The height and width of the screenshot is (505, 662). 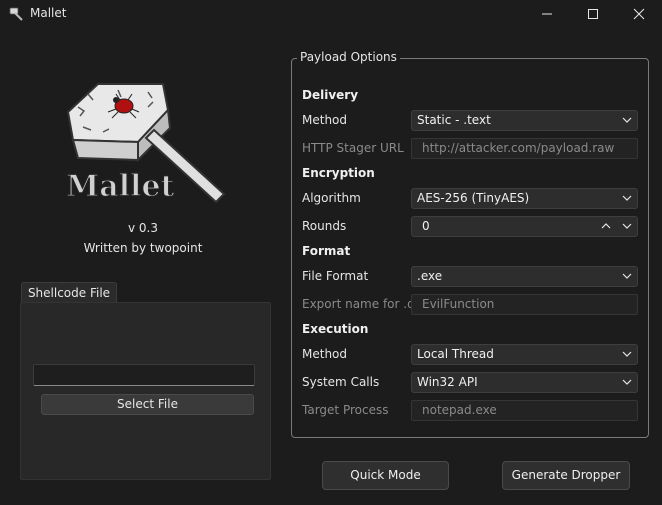 I want to click on delivery-heading: Delivery, so click(x=330, y=95).